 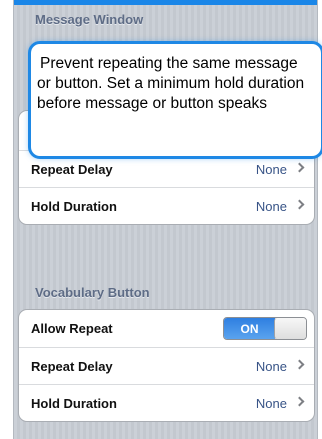 What do you see at coordinates (290, 328) in the screenshot?
I see `toggle-knob` at bounding box center [290, 328].